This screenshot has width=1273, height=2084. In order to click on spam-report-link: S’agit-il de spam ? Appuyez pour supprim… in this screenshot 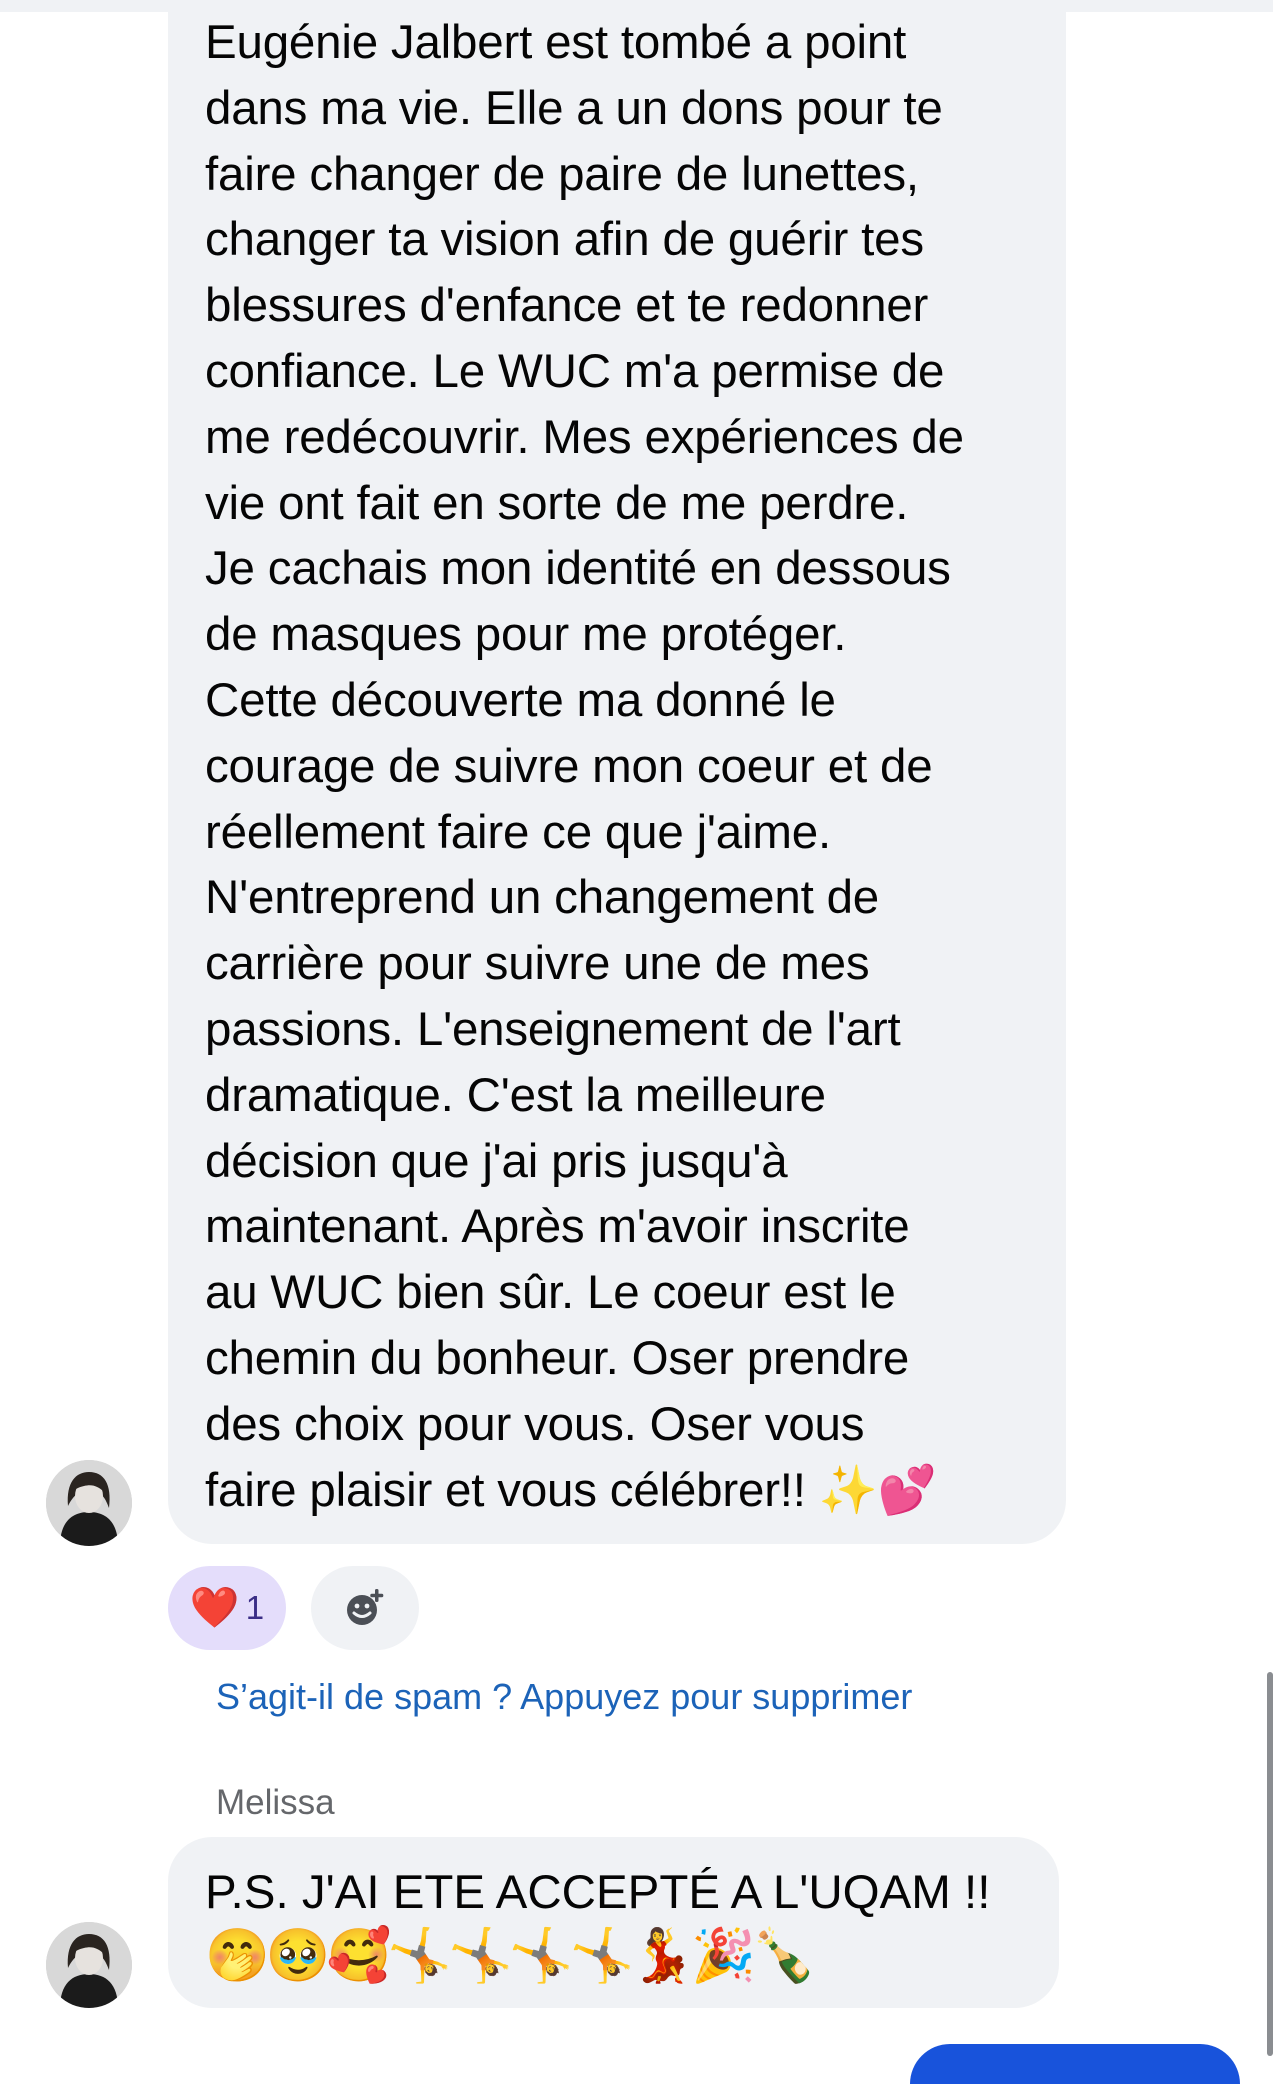, I will do `click(564, 1697)`.